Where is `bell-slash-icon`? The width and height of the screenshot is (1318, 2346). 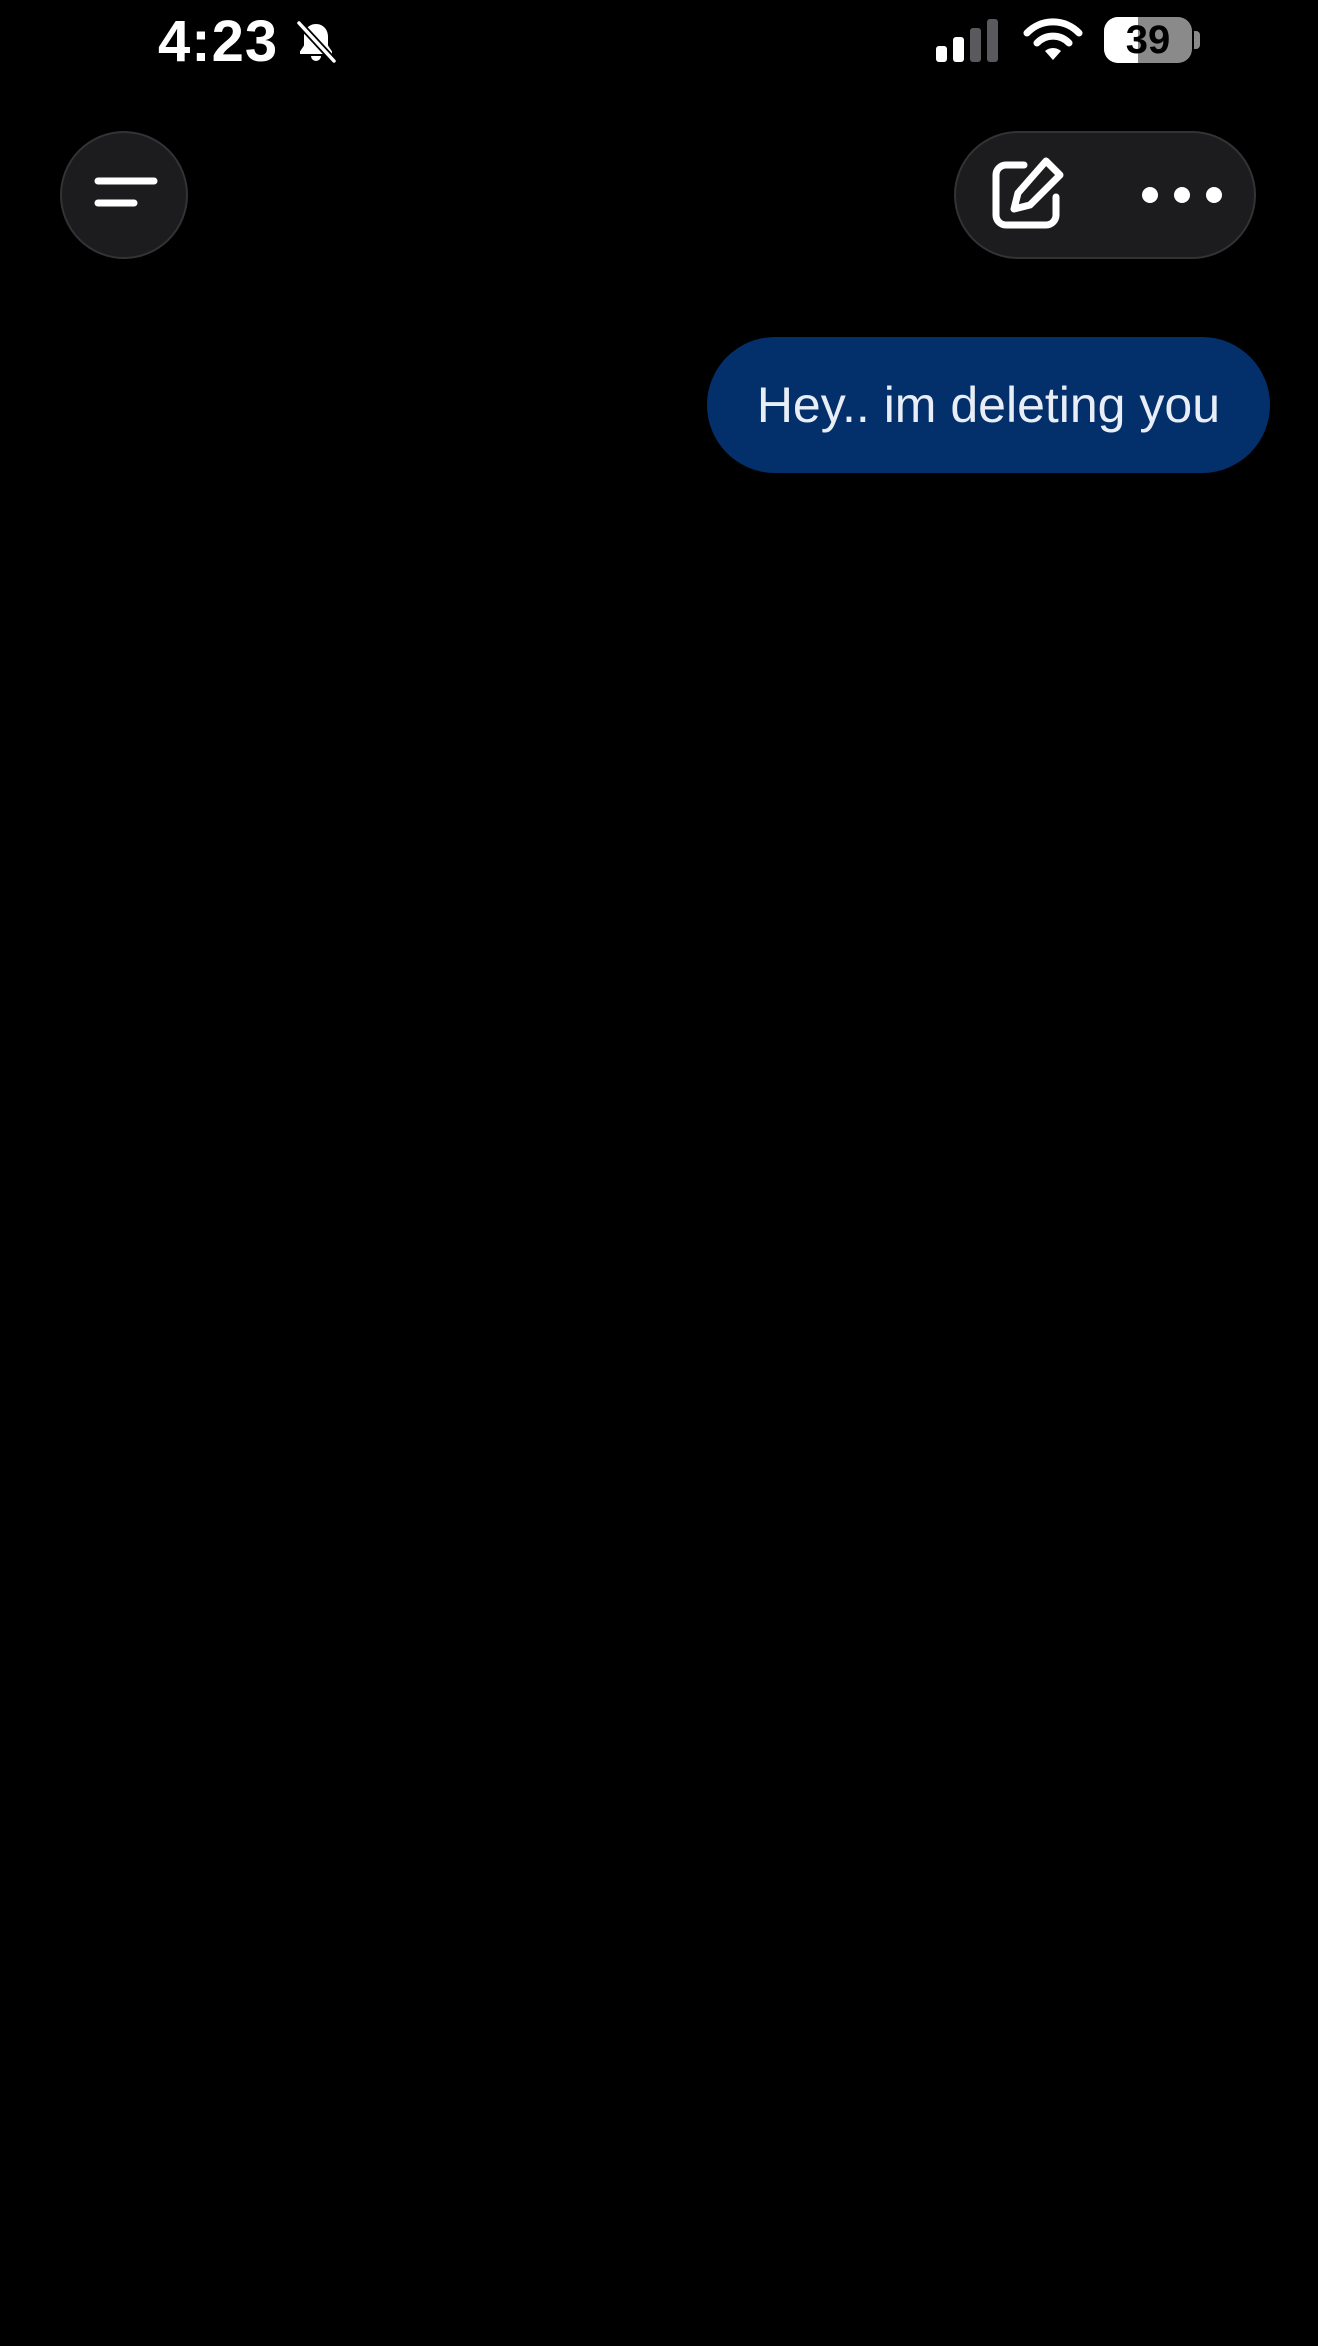 bell-slash-icon is located at coordinates (316, 42).